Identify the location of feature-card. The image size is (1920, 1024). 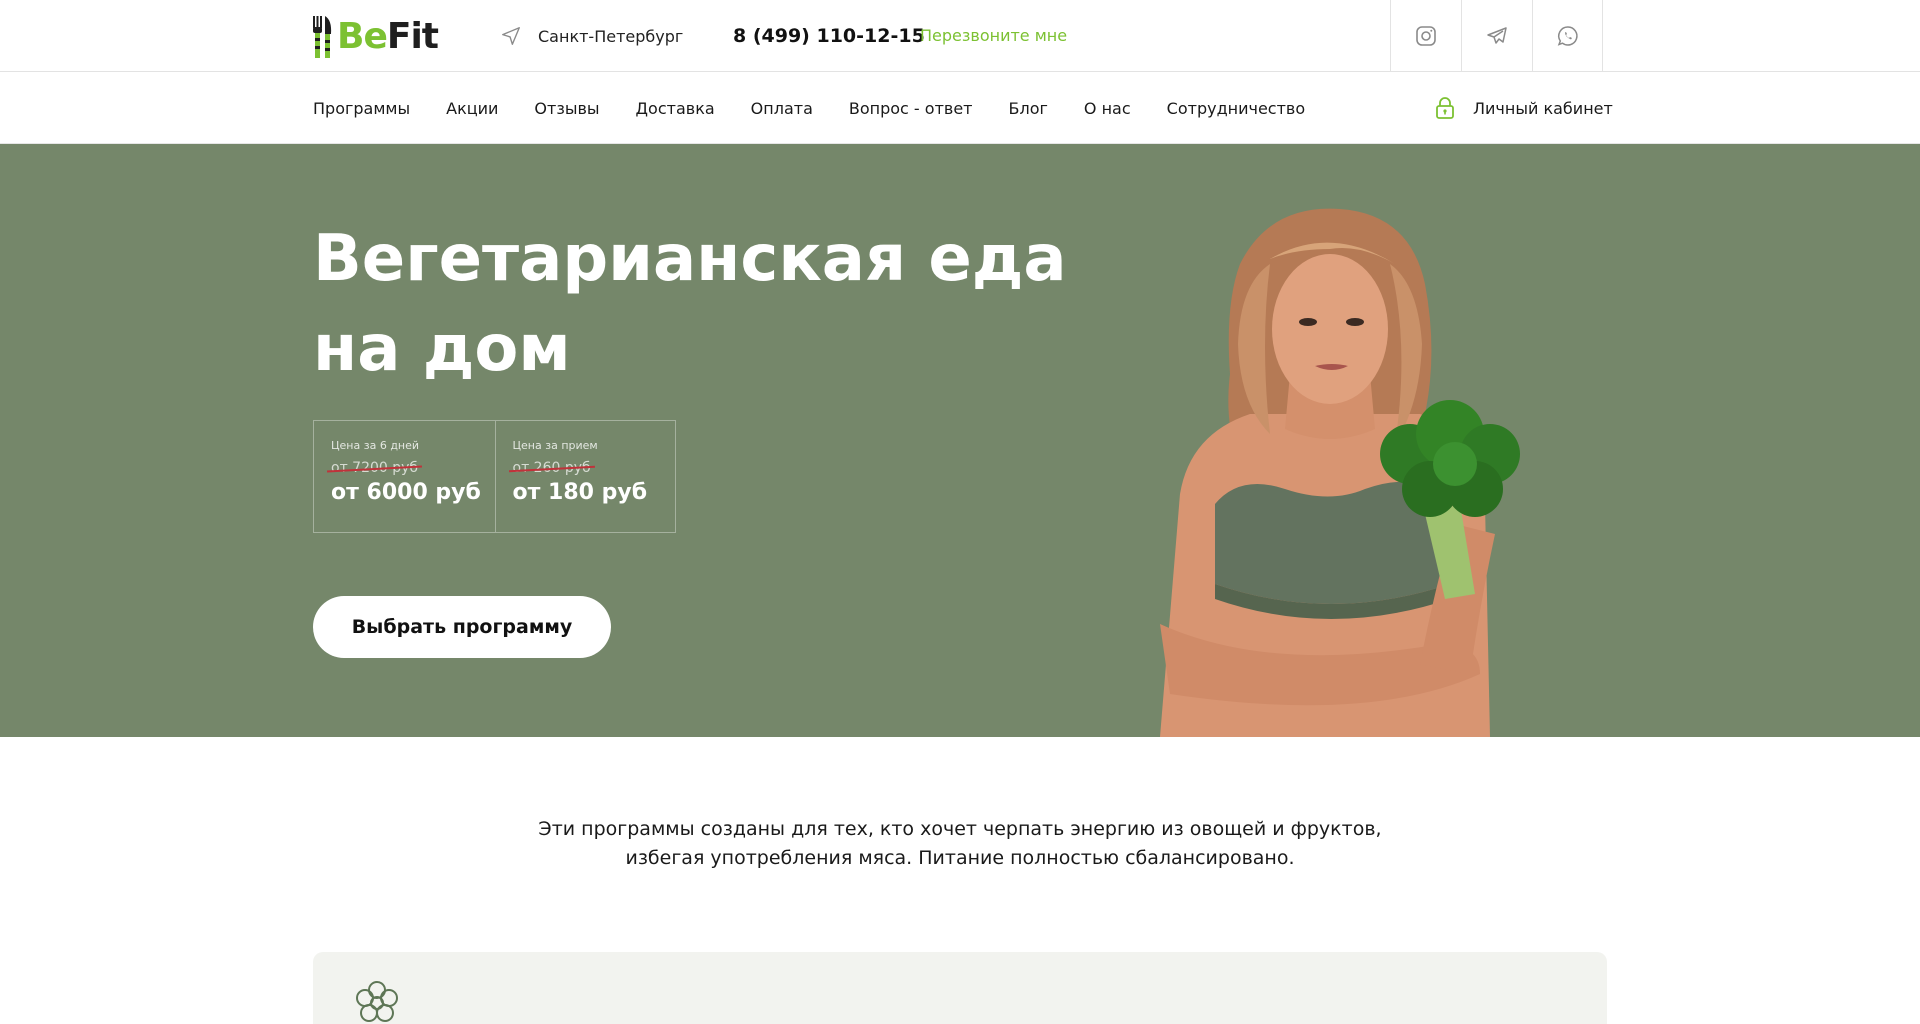
(960, 988).